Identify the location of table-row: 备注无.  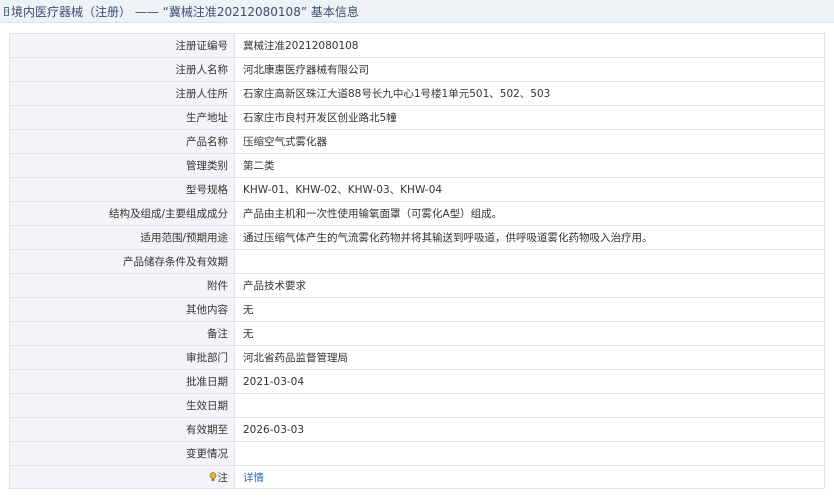
(417, 333).